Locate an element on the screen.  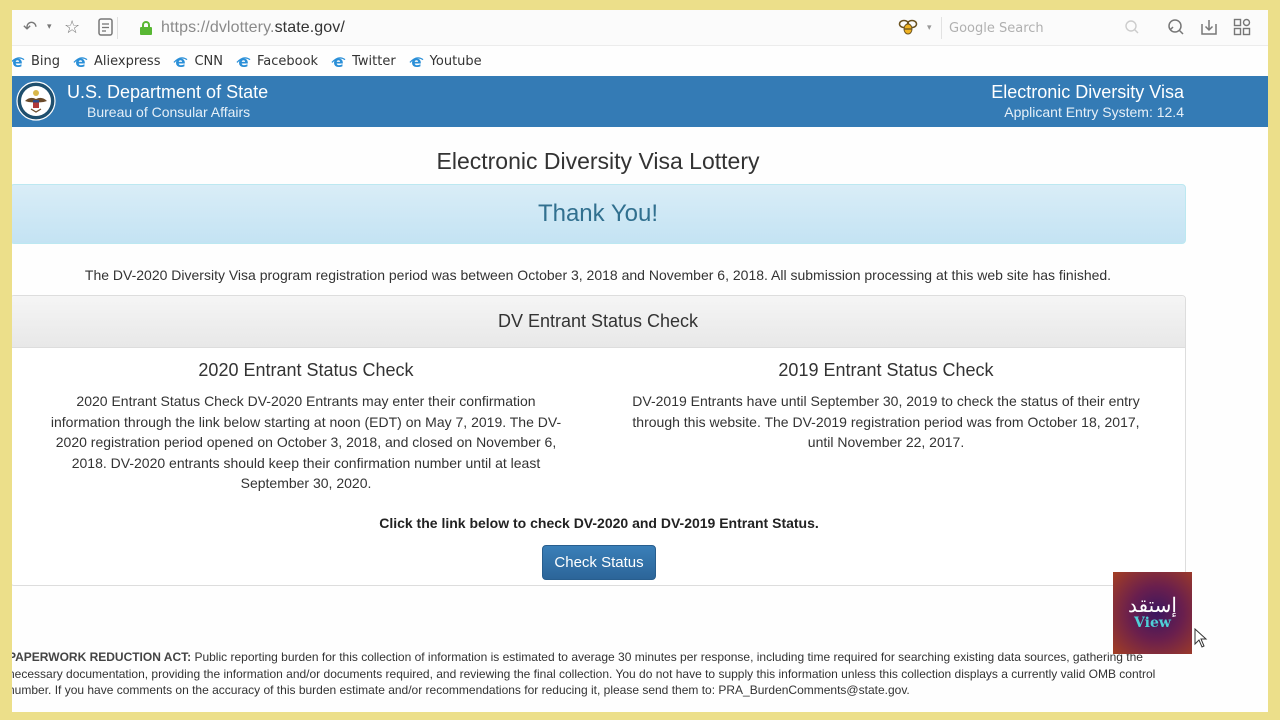
history-icon is located at coordinates (1176, 28).